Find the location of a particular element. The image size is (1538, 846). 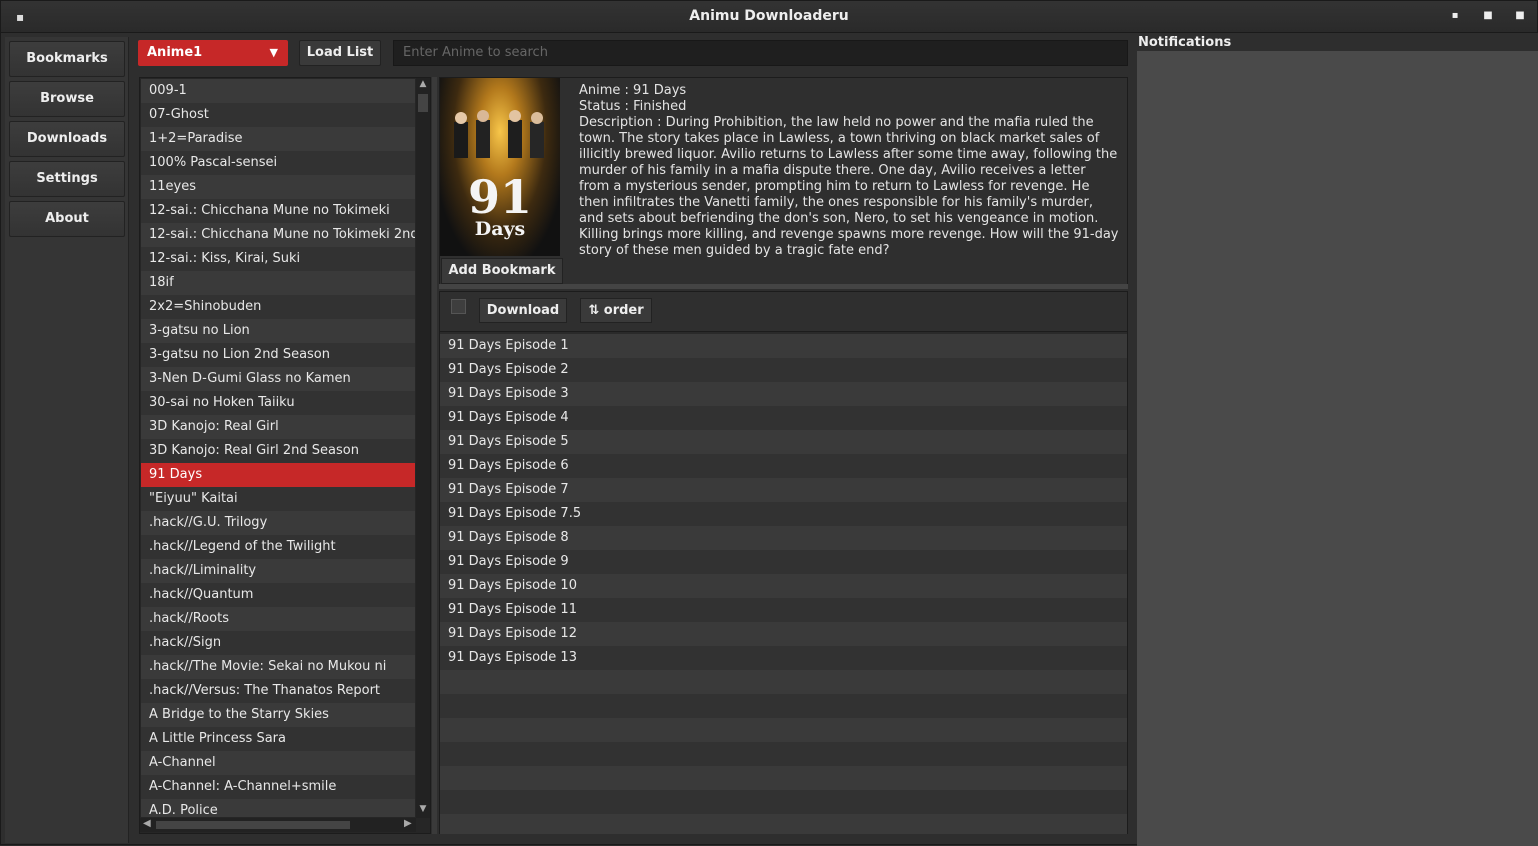

anime-list-item: 18if is located at coordinates (278, 283).